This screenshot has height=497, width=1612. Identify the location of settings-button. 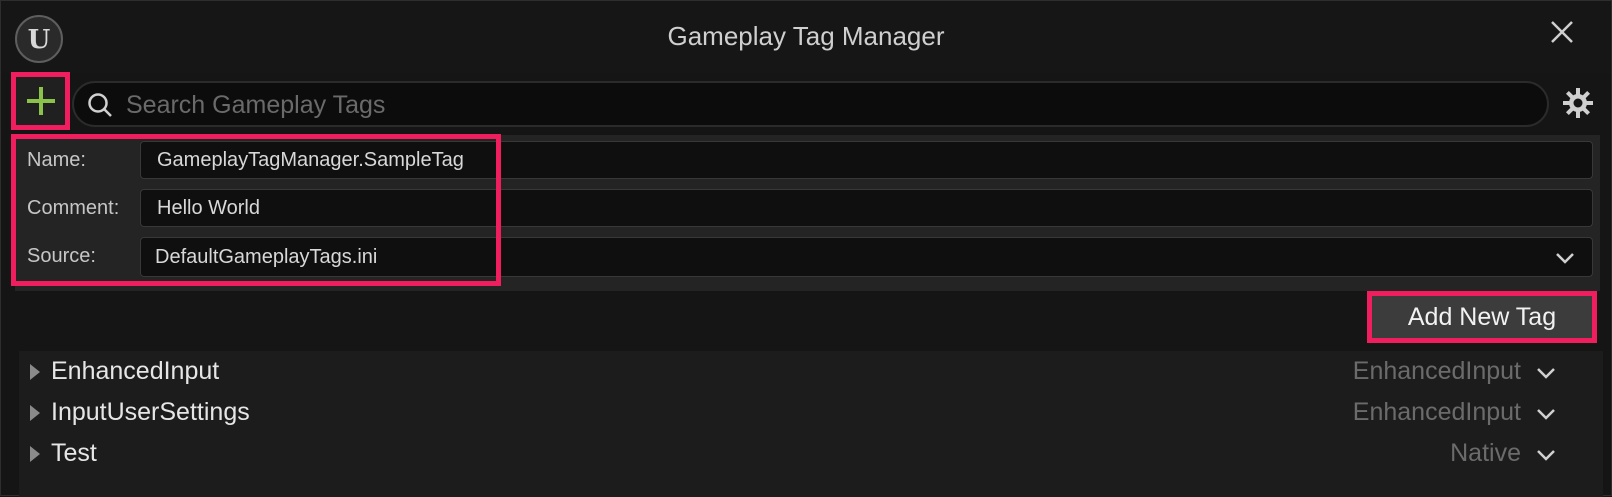
(1578, 103).